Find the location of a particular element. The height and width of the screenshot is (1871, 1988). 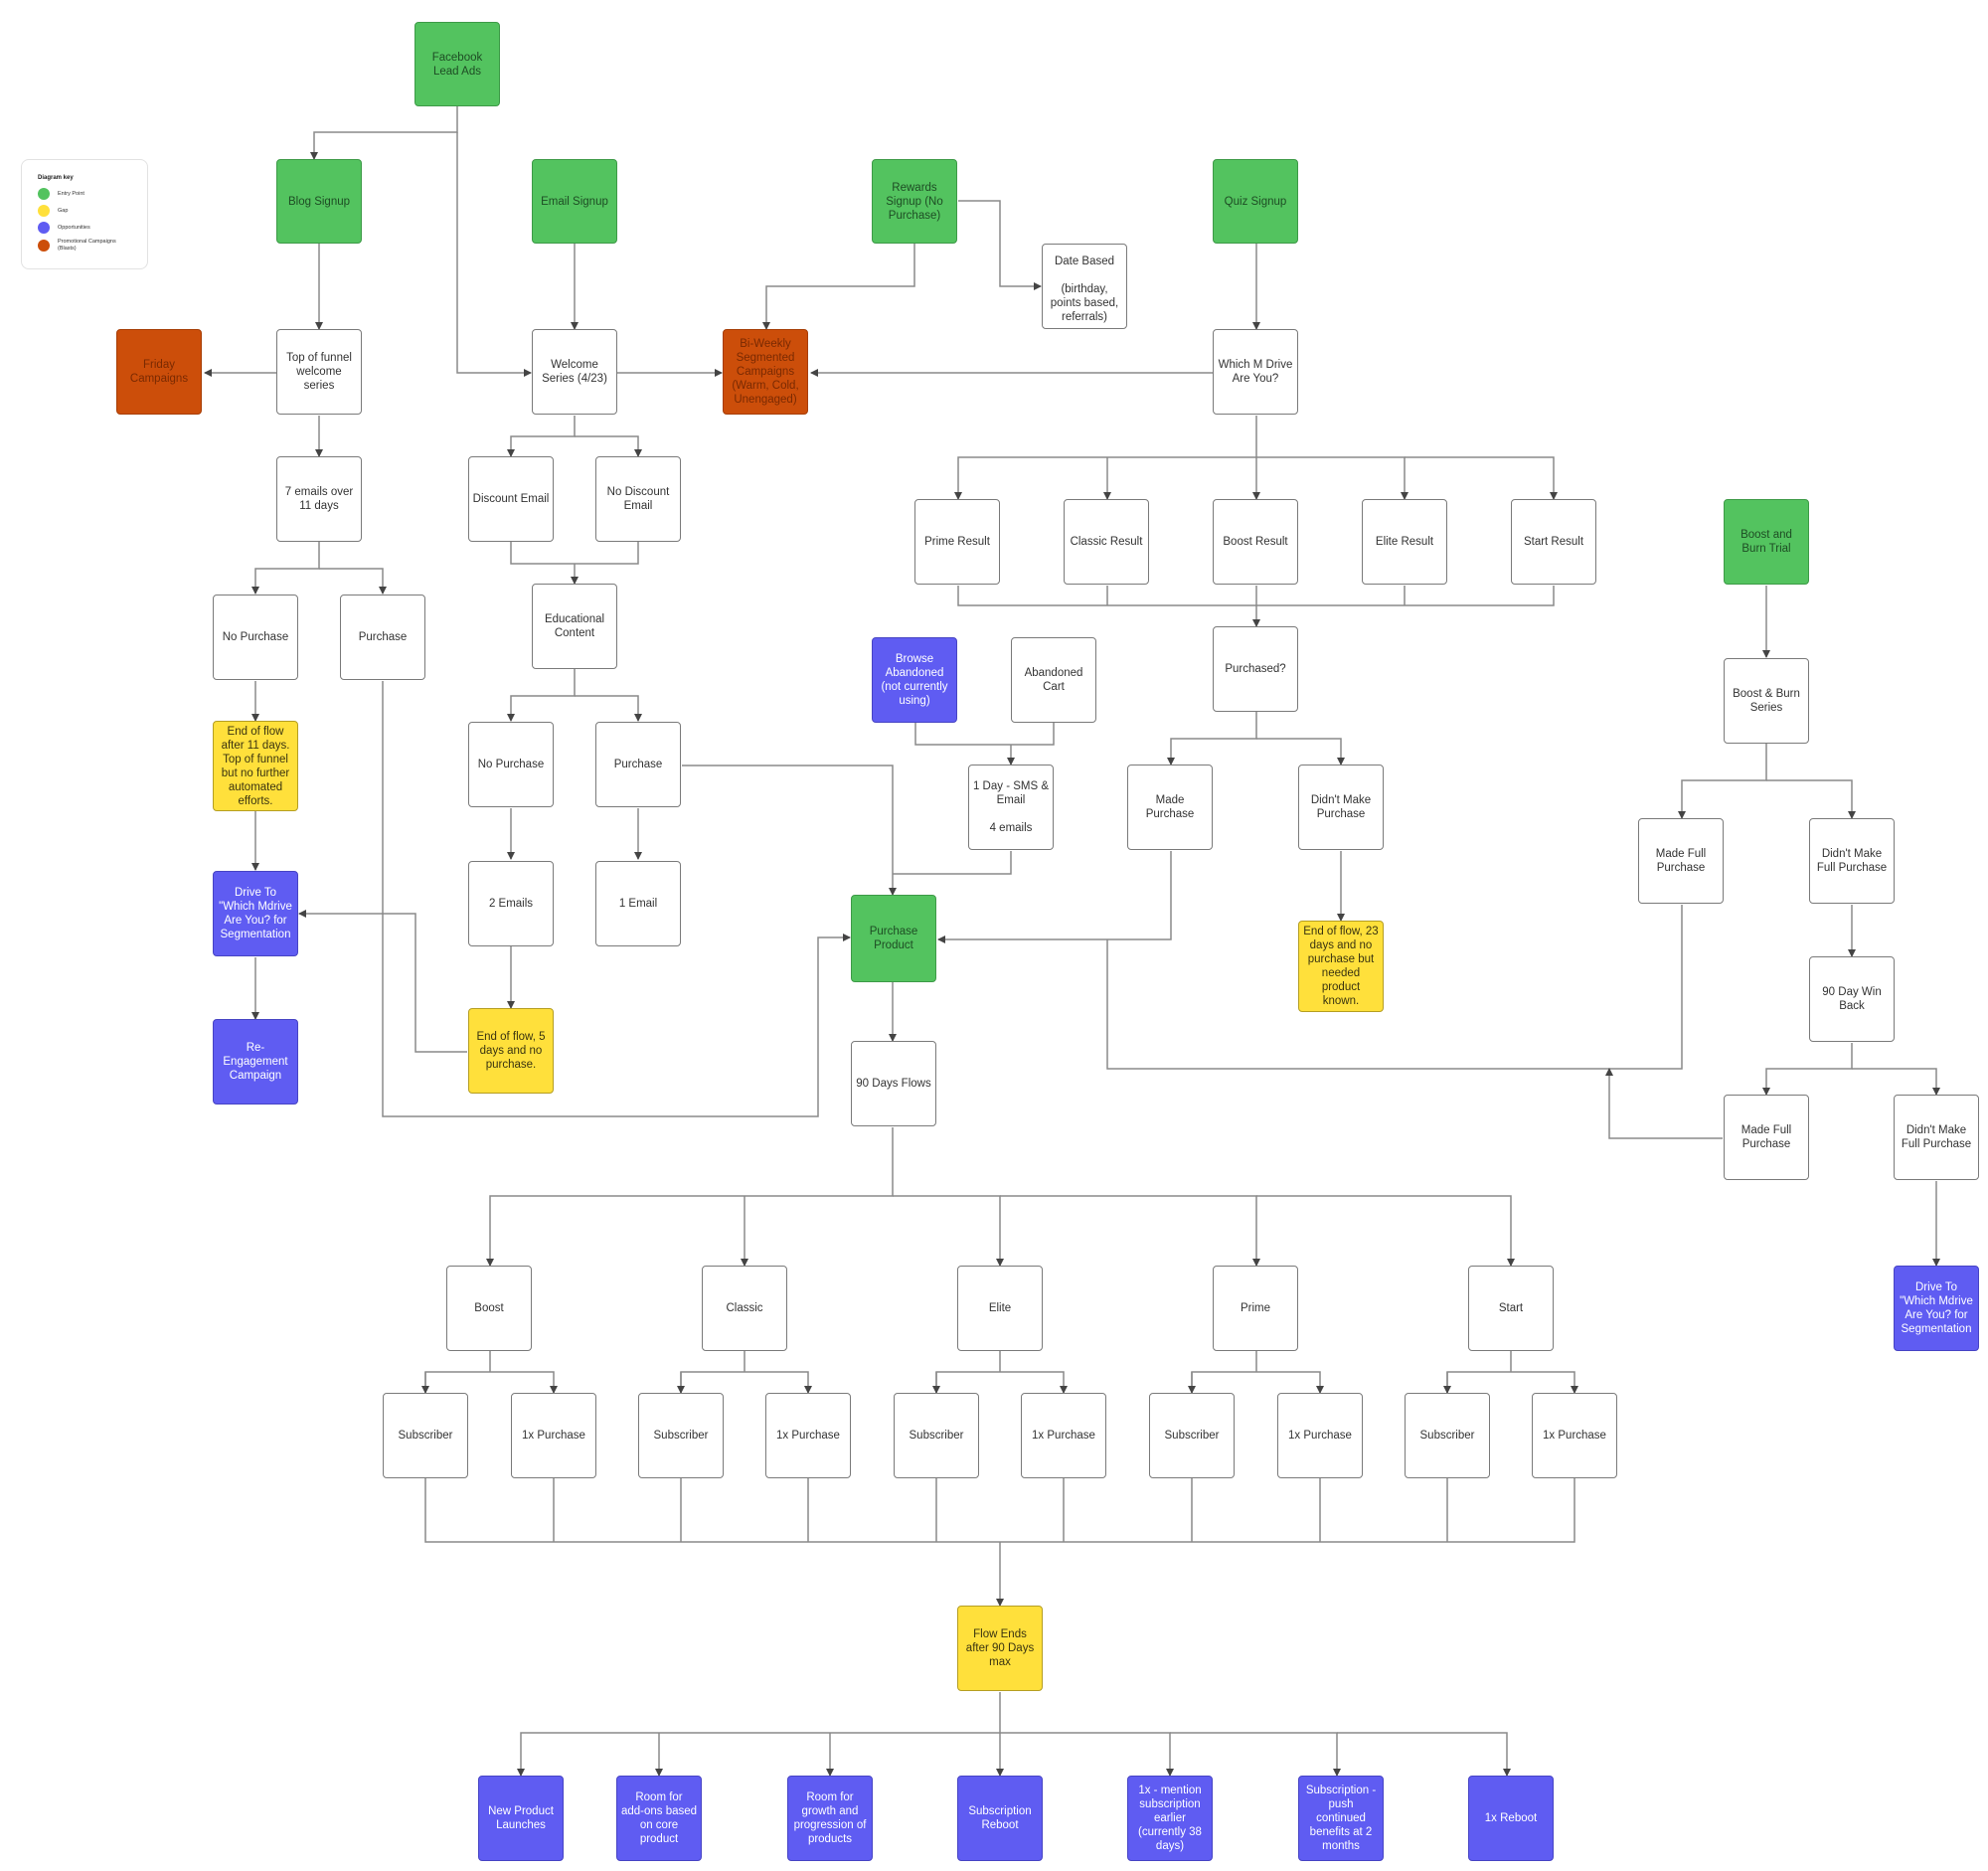

edge-abandoned-merge is located at coordinates (984, 734).